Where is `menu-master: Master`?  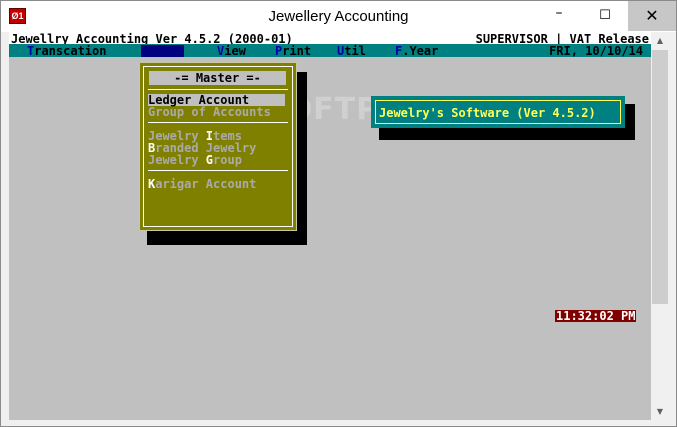
menu-master: Master is located at coordinates (163, 51).